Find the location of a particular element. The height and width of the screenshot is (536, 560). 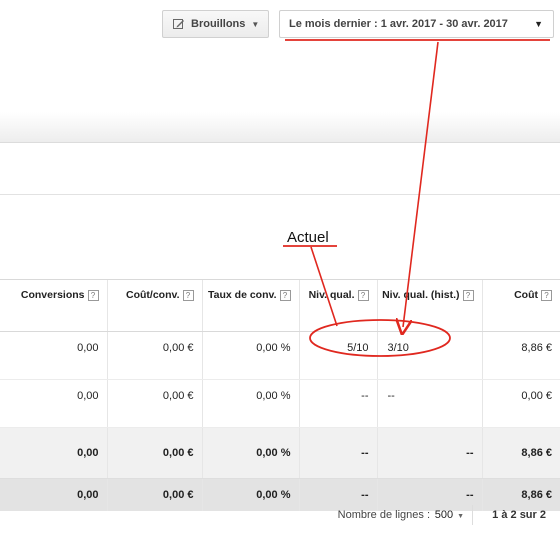

highlight-ellipse is located at coordinates (380, 338).